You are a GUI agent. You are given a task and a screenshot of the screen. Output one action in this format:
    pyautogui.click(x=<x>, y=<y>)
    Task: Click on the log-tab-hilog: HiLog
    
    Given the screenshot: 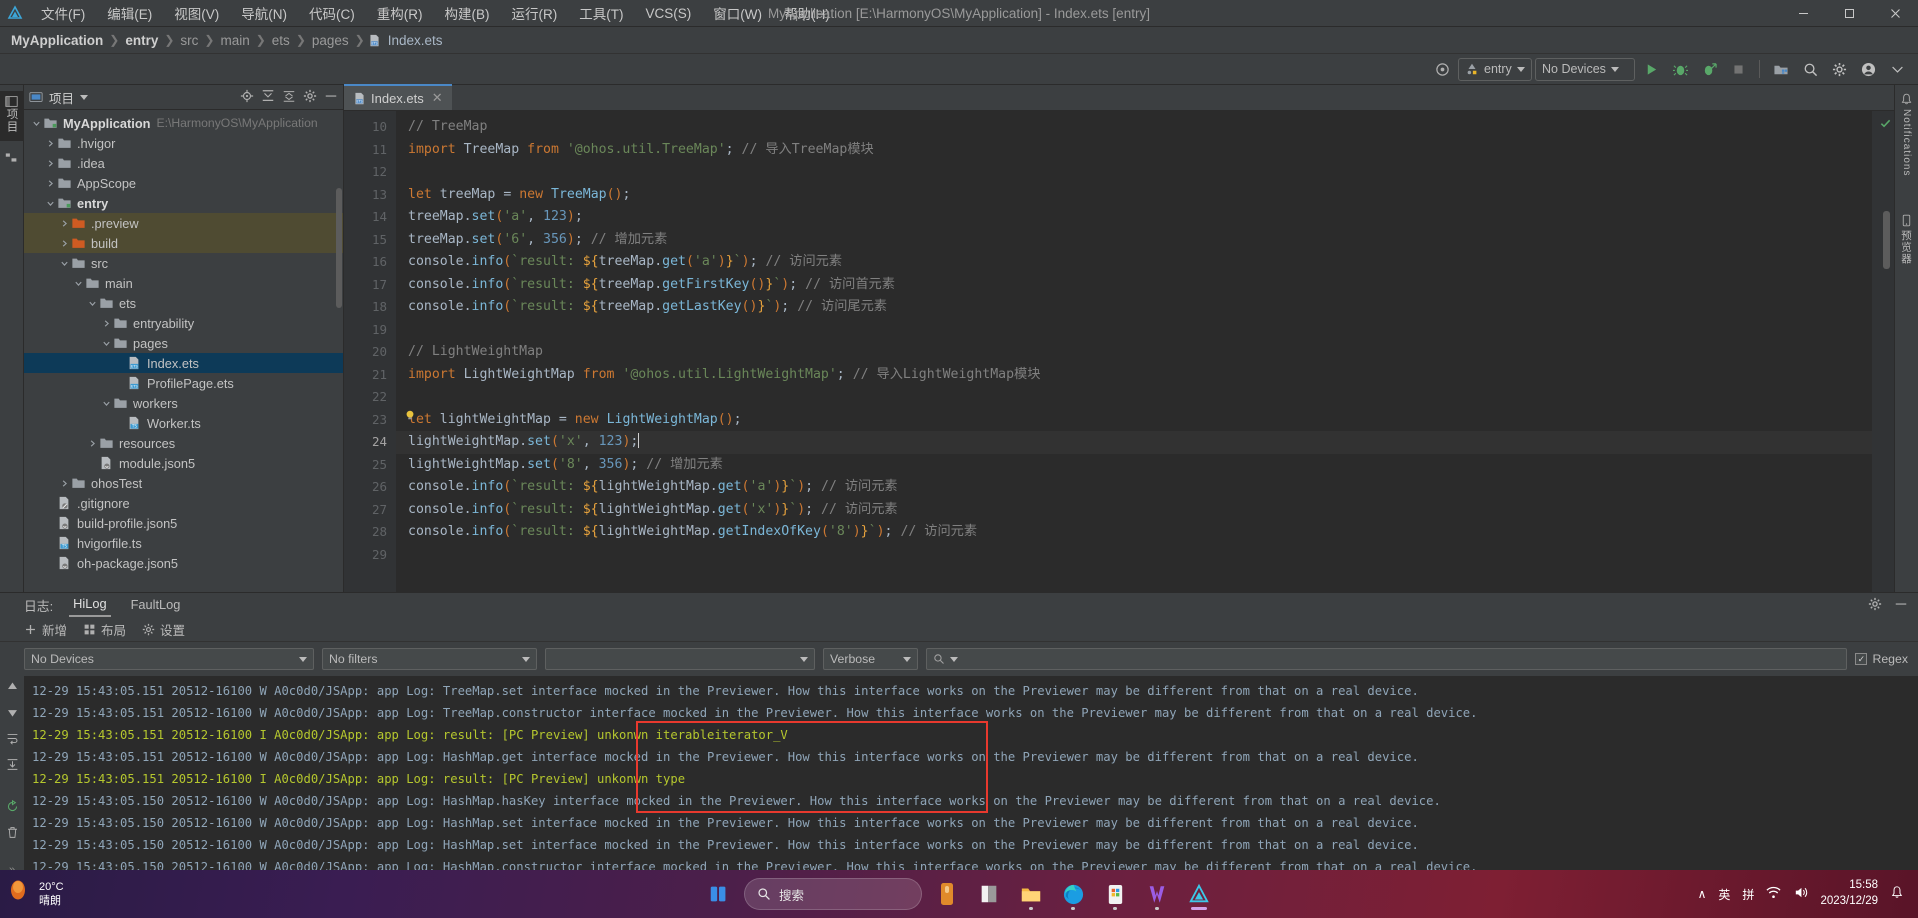 What is the action you would take?
    pyautogui.click(x=90, y=605)
    